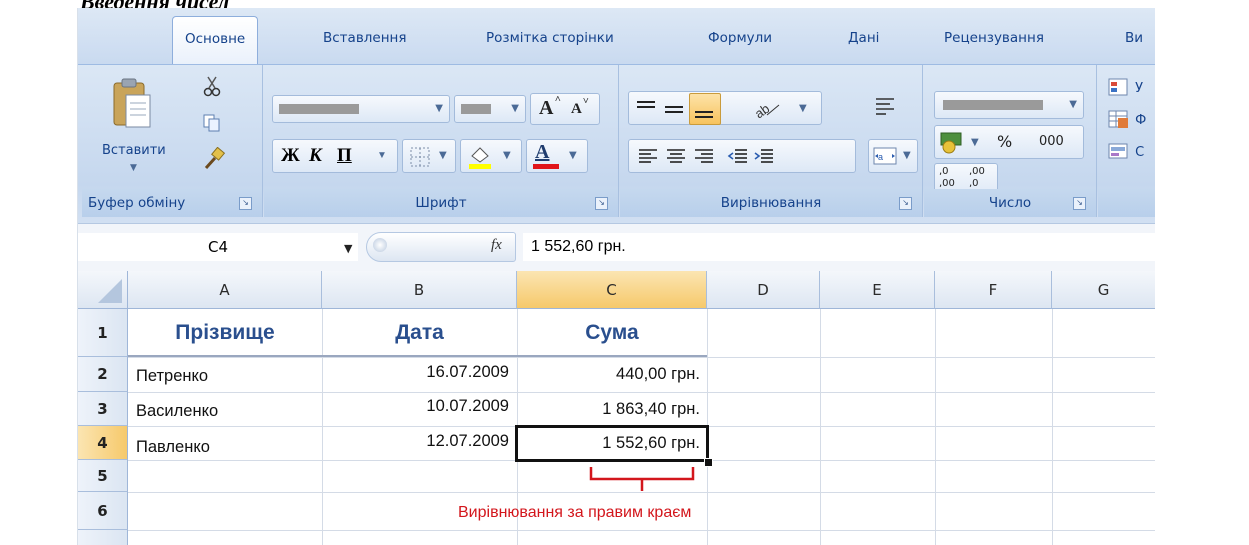 The width and height of the screenshot is (1249, 545). I want to click on underline-button: П, so click(344, 156).